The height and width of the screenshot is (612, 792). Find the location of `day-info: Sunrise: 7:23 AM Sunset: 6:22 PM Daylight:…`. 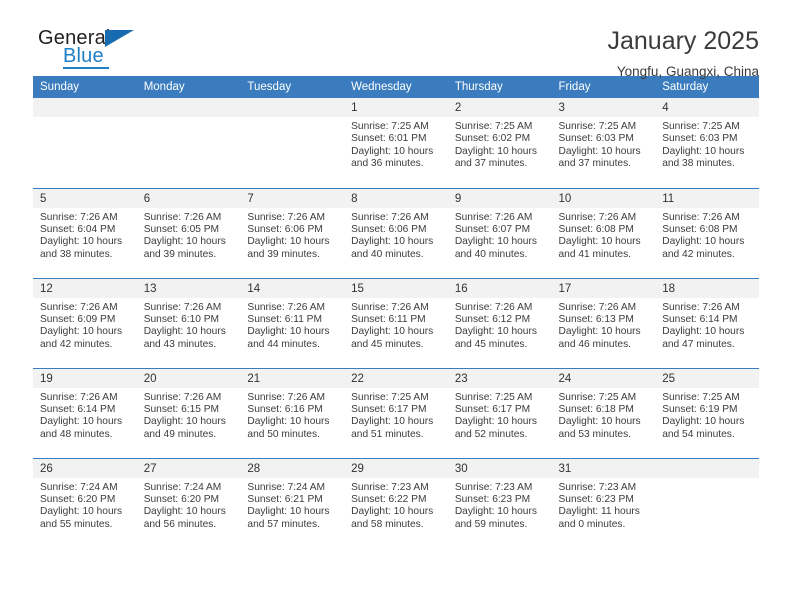

day-info: Sunrise: 7:23 AM Sunset: 6:22 PM Daylight:… is located at coordinates (396, 505).